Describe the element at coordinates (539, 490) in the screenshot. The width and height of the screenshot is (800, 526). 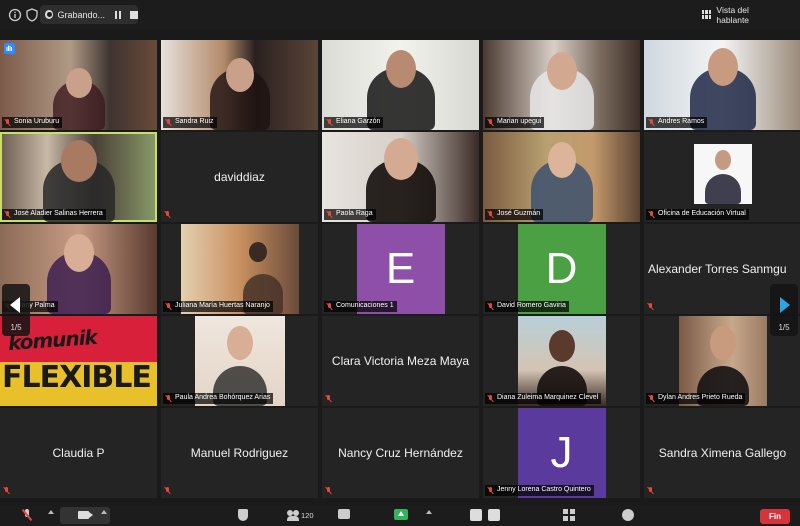
I see `participant-name-tag: Jenny Lorena Castro Quintero` at that location.